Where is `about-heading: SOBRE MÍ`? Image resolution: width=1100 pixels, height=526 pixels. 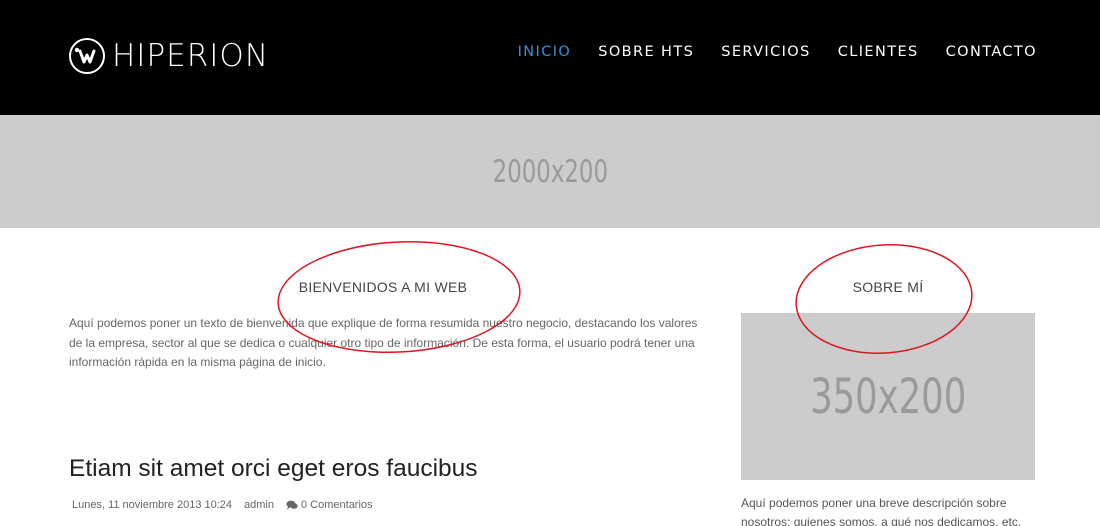 about-heading: SOBRE MÍ is located at coordinates (888, 287).